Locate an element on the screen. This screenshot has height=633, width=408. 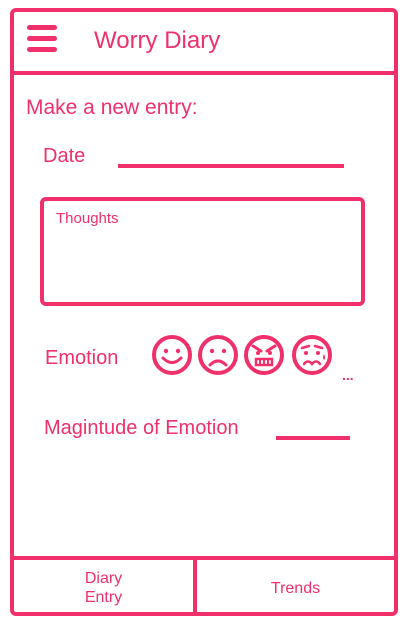
thoughts-textarea is located at coordinates (202, 251).